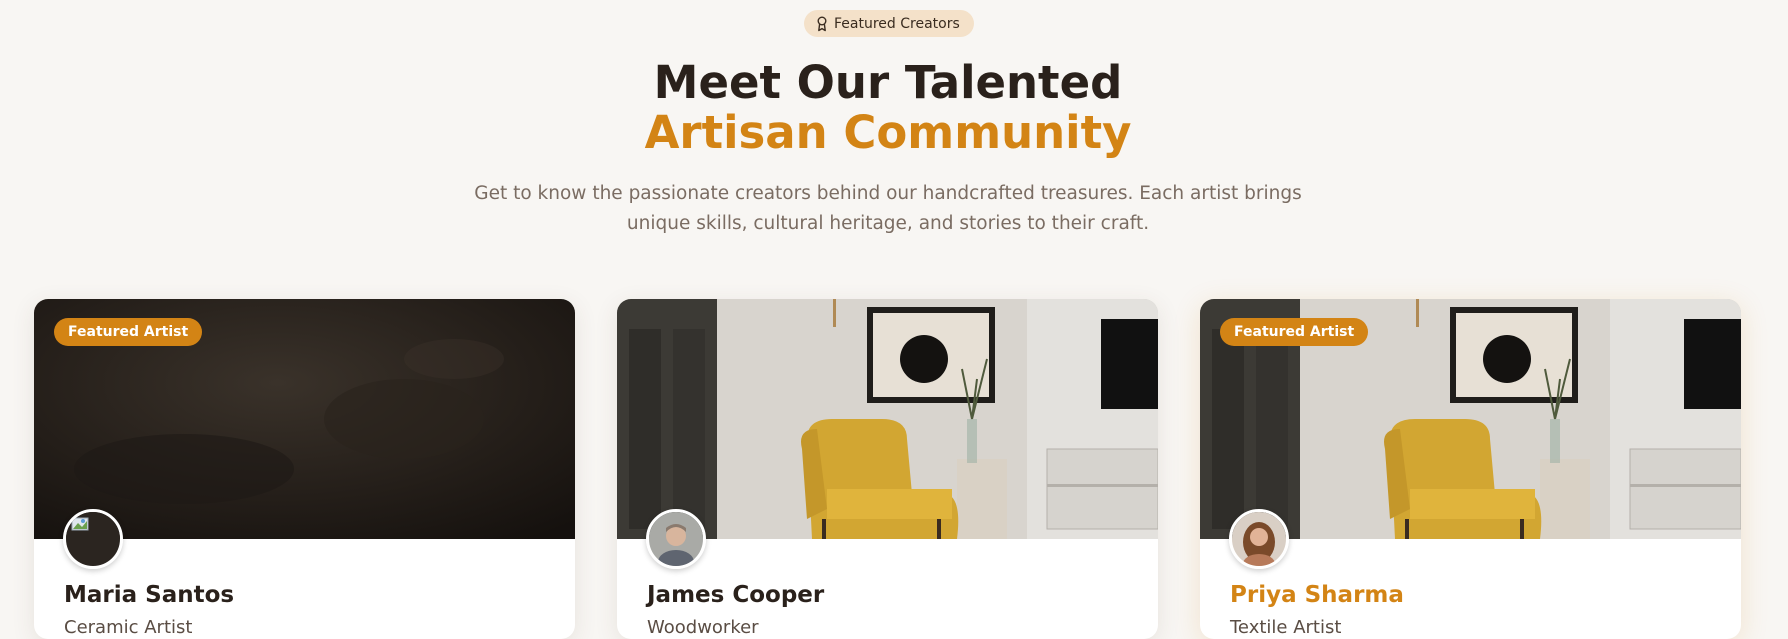 Image resolution: width=1788 pixels, height=639 pixels. Describe the element at coordinates (888, 132) in the screenshot. I see `title-line-2-accent: Artisan Community` at that location.